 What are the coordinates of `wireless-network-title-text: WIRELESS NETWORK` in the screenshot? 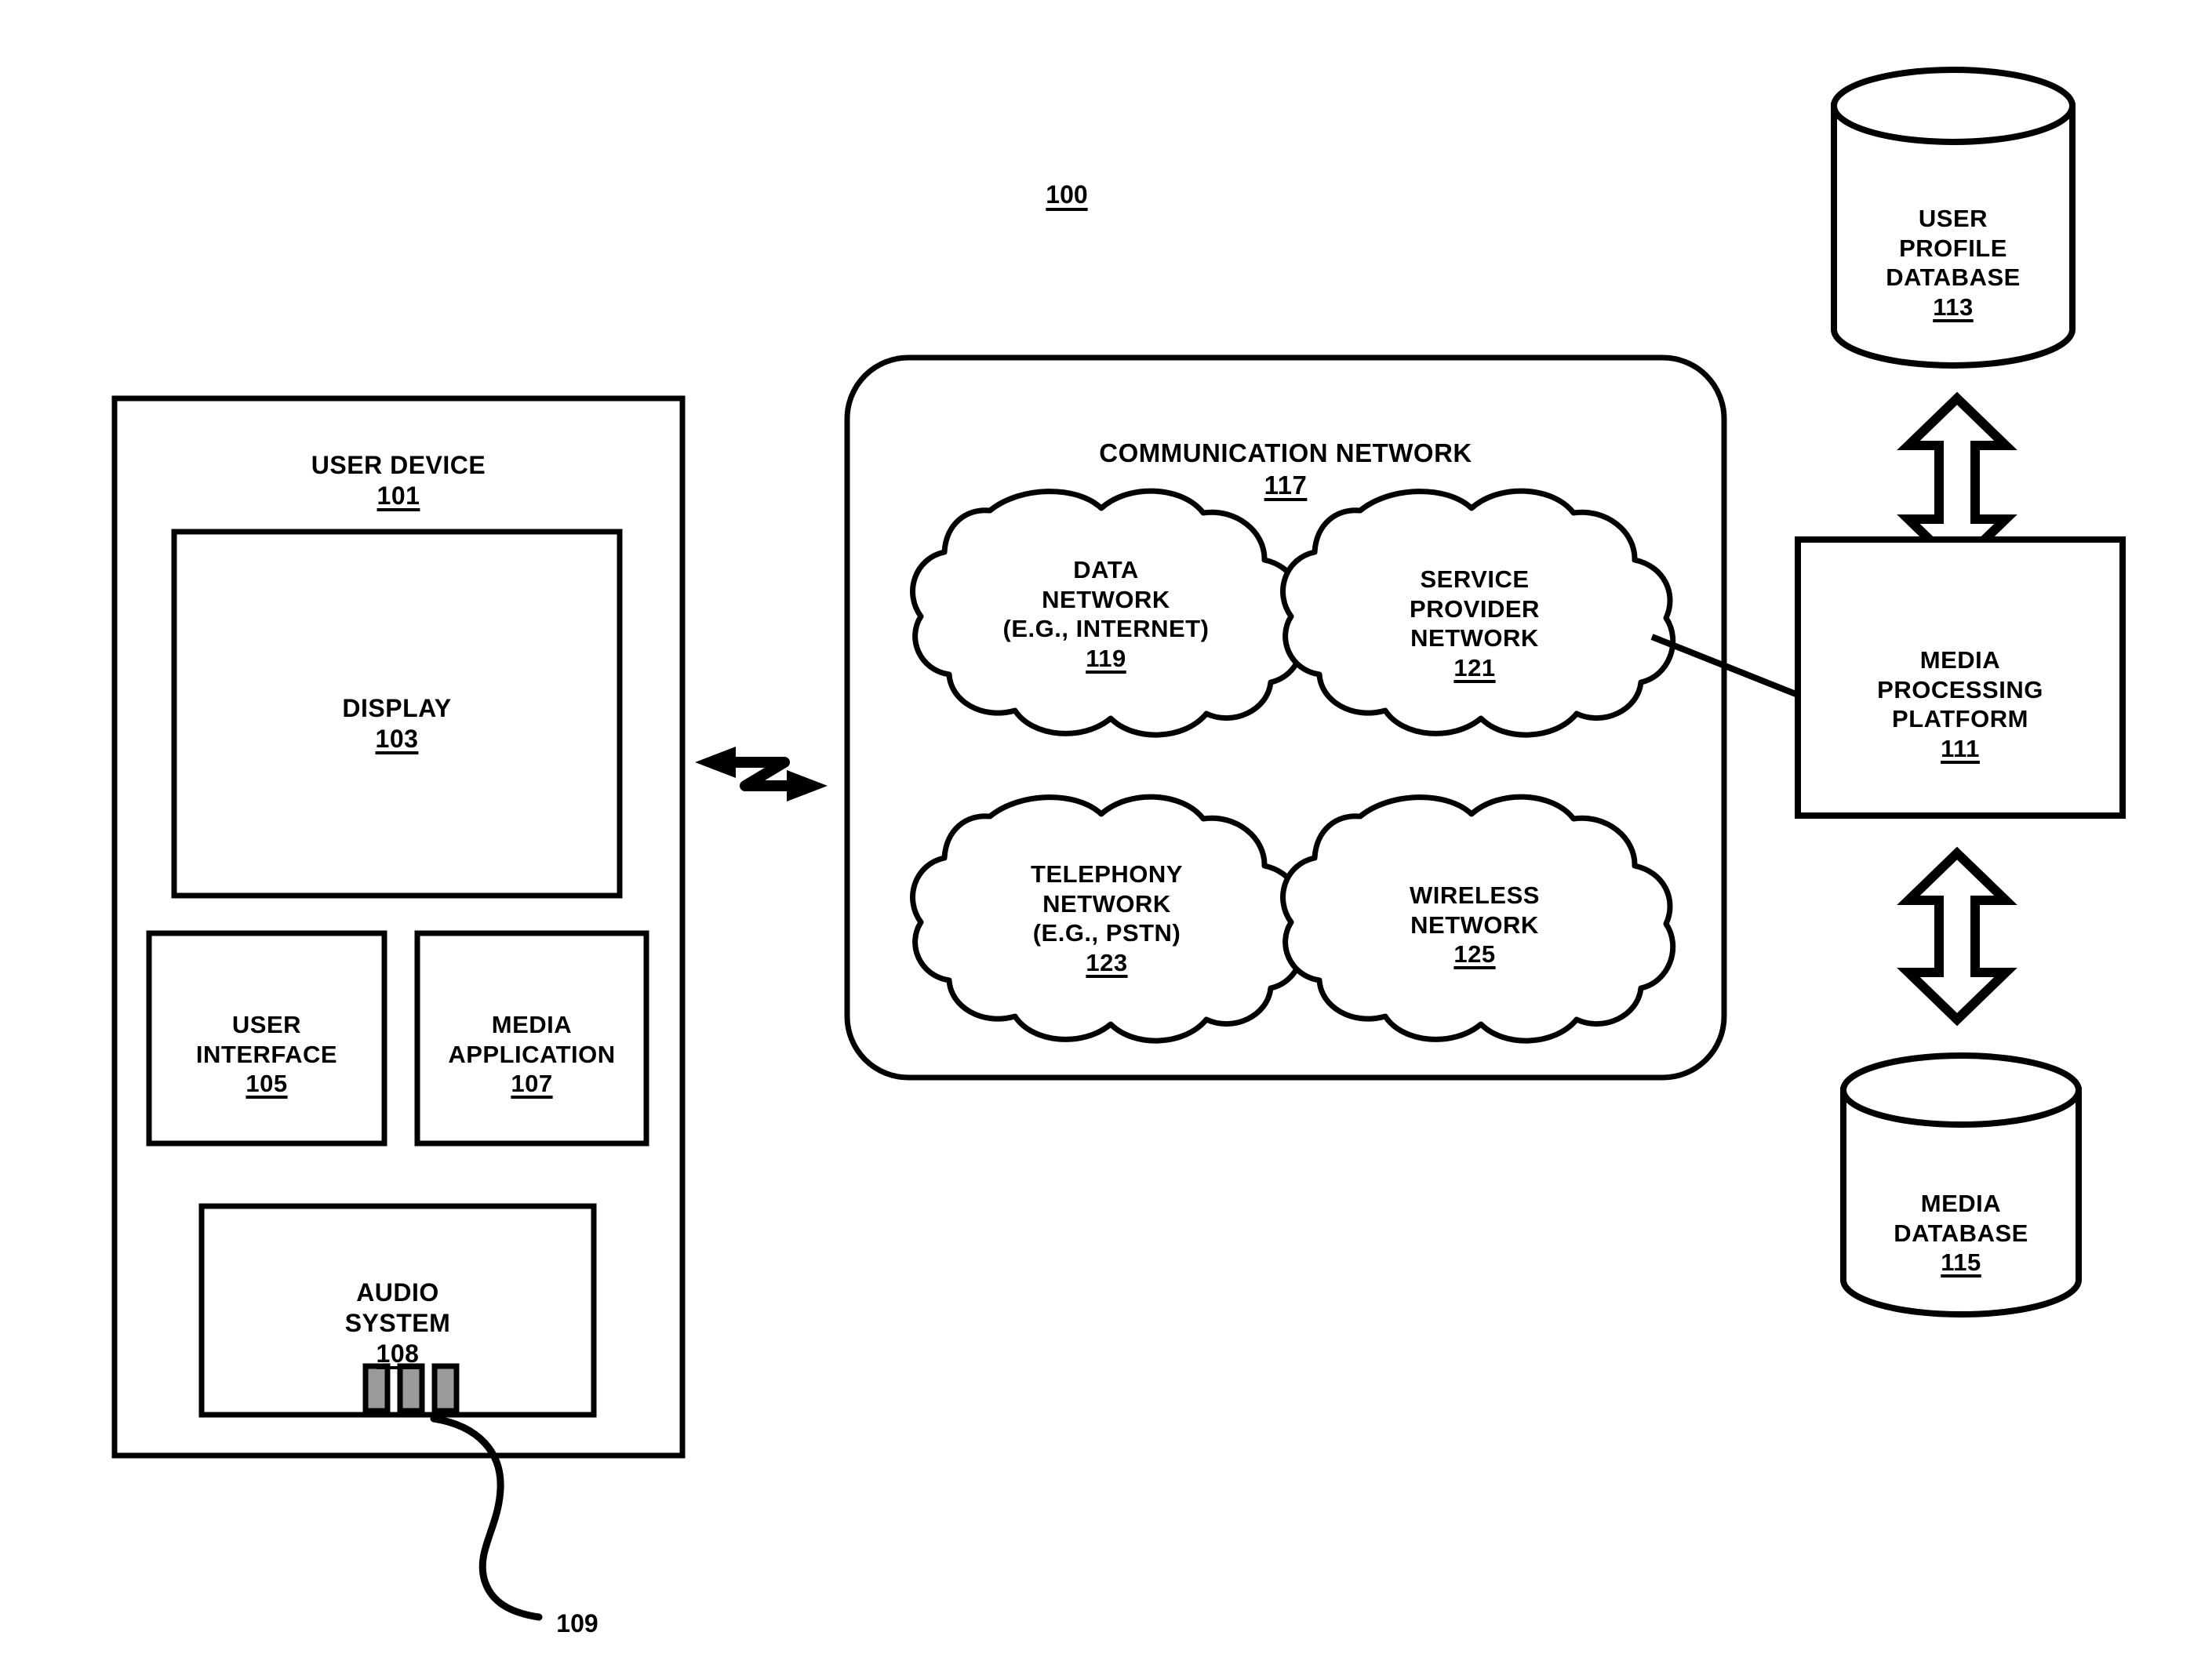 It's located at (1475, 910).